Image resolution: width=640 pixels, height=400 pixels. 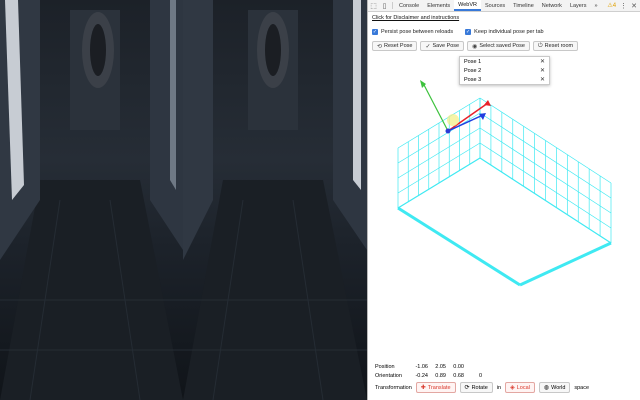 I want to click on position-row: Position -1.06 2.05 0.00, so click(x=428, y=366).